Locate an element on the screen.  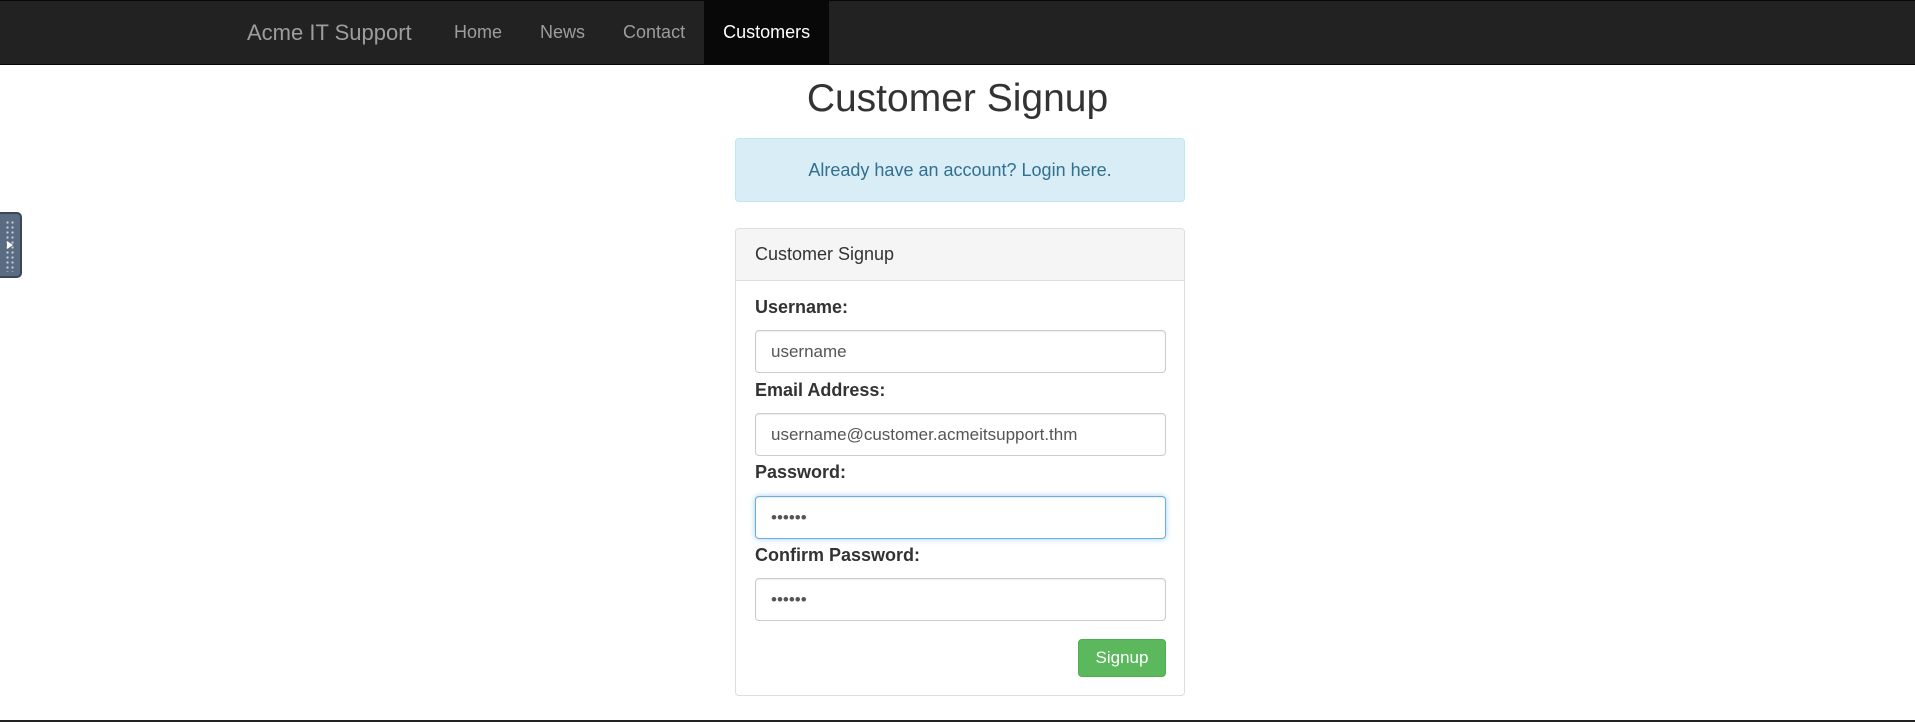
login-link-alert: Already have an account? Login here. is located at coordinates (960, 170).